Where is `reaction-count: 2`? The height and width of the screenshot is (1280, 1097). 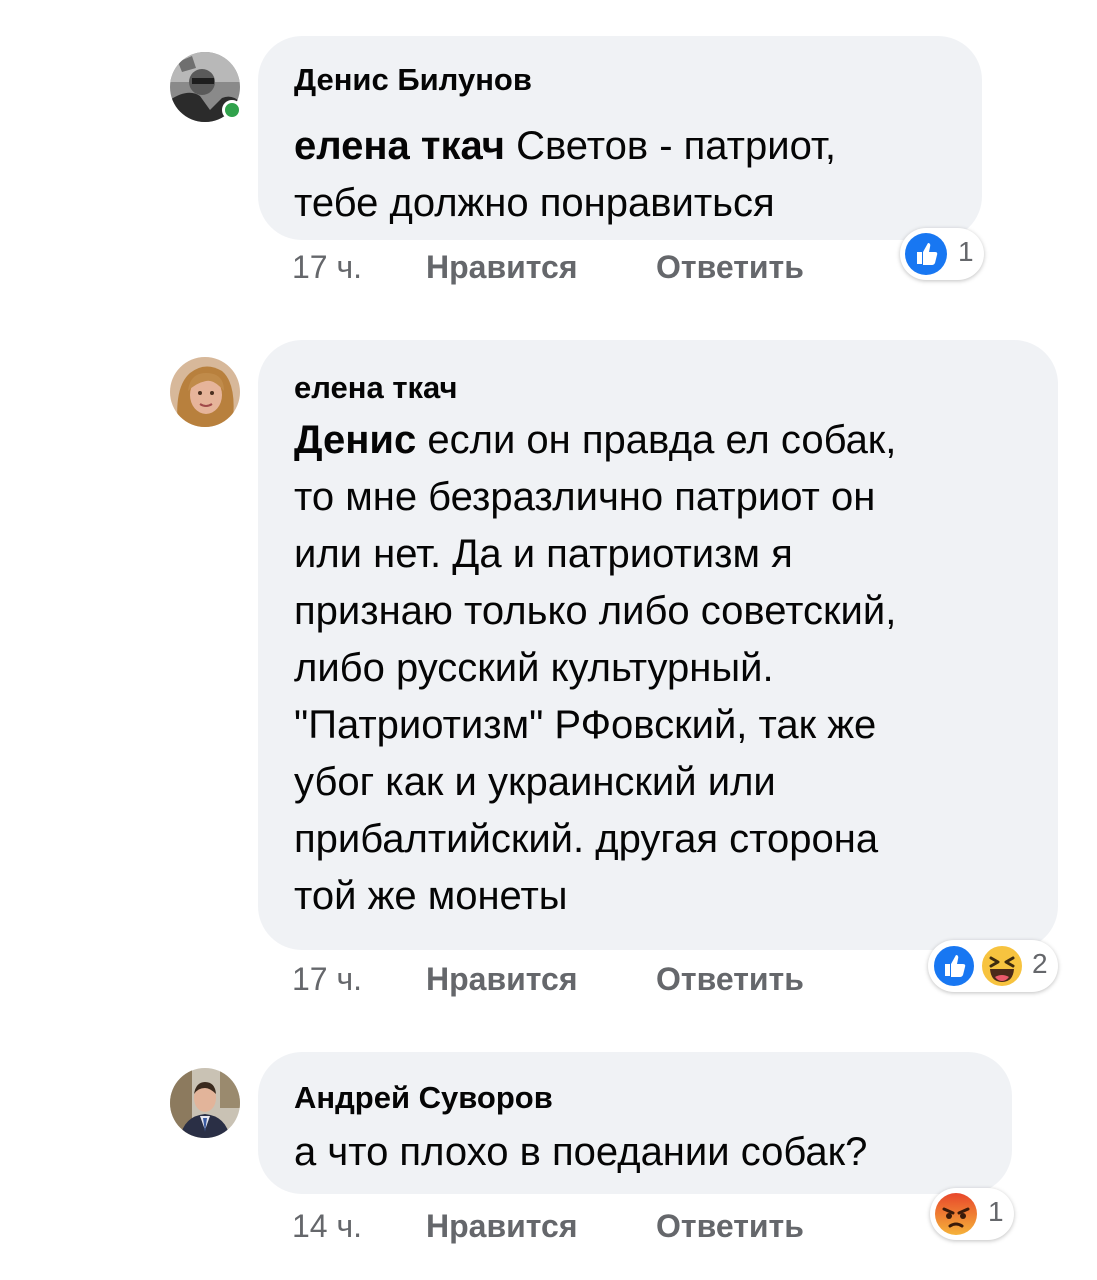 reaction-count: 2 is located at coordinates (1040, 963).